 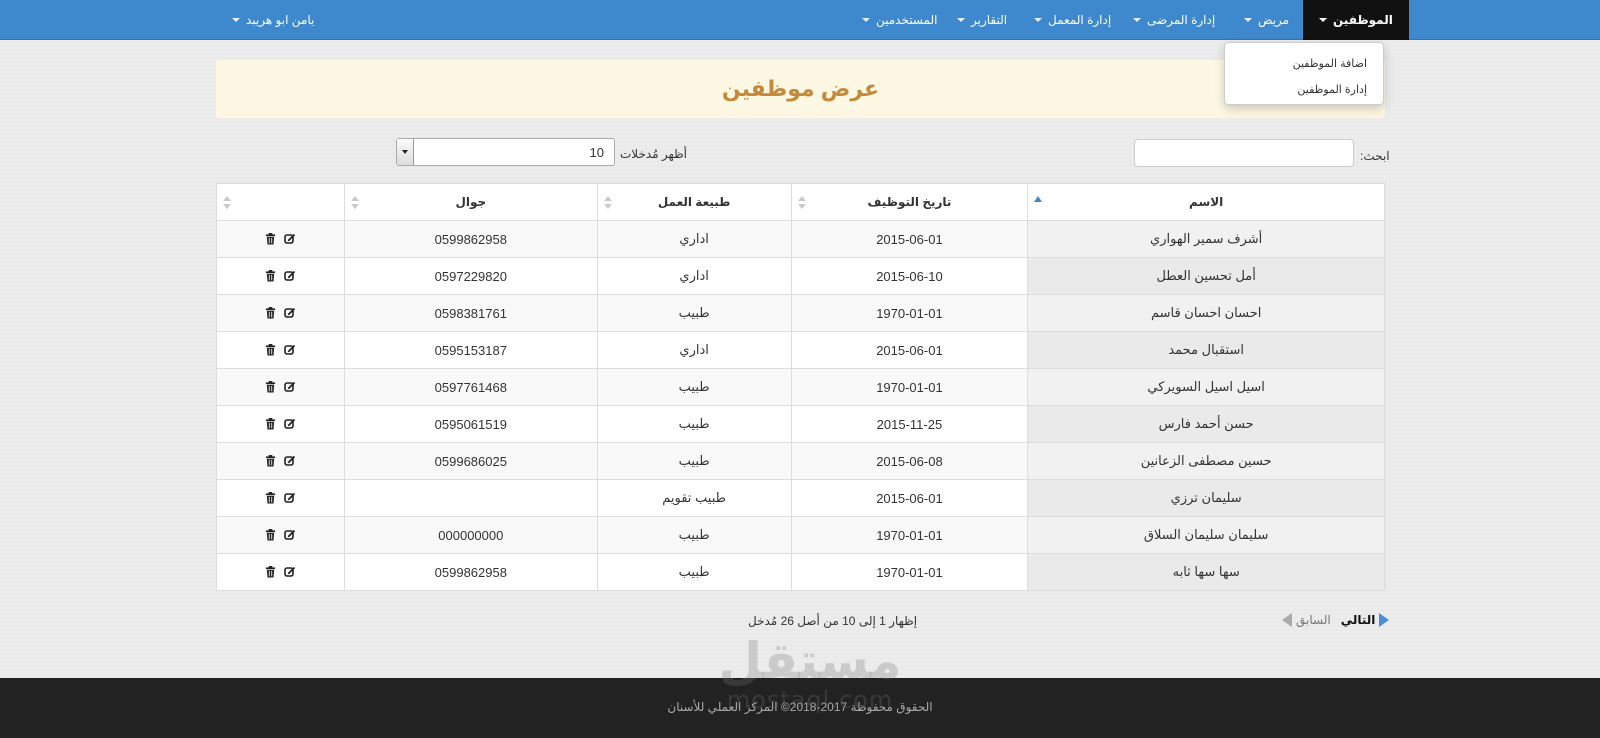 What do you see at coordinates (505, 152) in the screenshot?
I see `entries-length-select: 10` at bounding box center [505, 152].